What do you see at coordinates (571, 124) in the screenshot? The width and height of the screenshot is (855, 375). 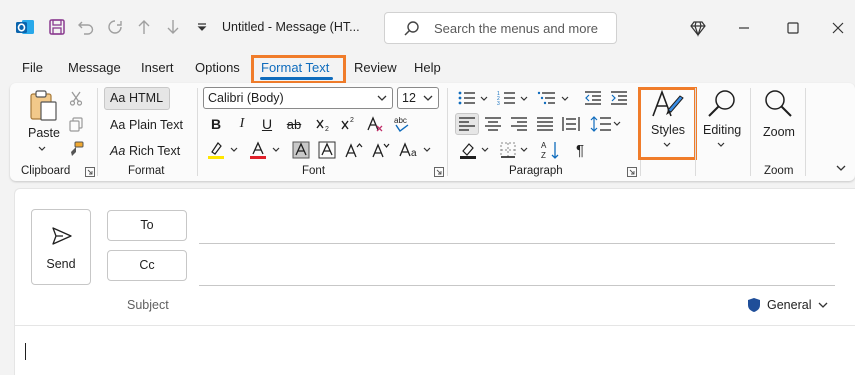 I see `distributed-align-icon` at bounding box center [571, 124].